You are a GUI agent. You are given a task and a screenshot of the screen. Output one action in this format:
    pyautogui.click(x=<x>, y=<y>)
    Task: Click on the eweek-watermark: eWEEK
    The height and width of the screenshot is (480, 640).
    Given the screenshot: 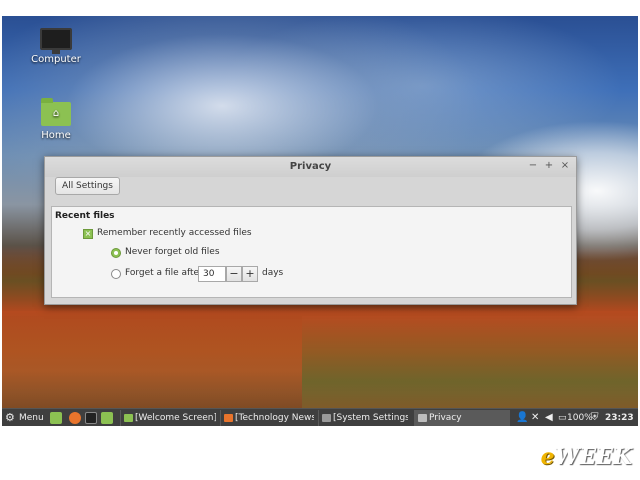 What is the action you would take?
    pyautogui.click(x=586, y=457)
    